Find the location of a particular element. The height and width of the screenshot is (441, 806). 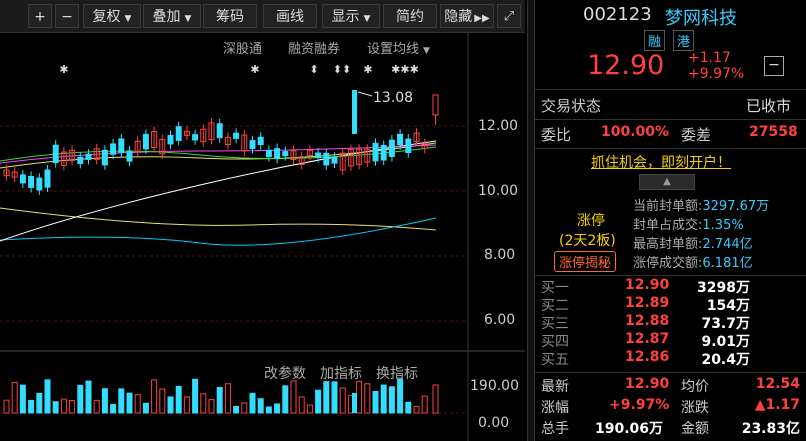

bid-volume: 154万 is located at coordinates (728, 306).